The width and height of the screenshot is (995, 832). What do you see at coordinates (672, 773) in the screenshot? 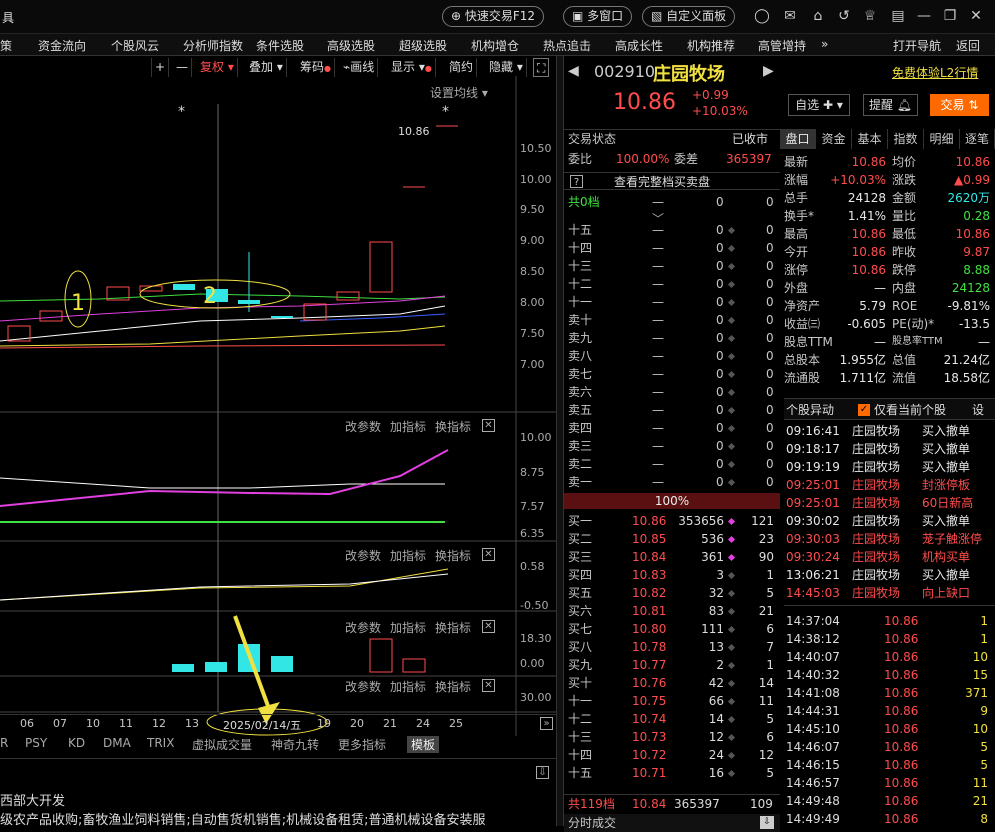
I see `buy-level-row: 十五 10.71 16 5` at bounding box center [672, 773].